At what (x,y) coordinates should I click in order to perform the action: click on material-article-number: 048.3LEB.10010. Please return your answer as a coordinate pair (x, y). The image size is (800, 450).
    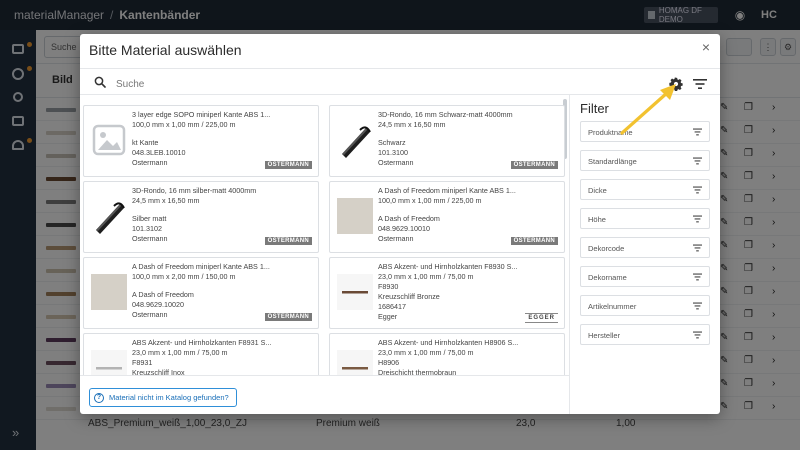
    Looking at the image, I should click on (159, 152).